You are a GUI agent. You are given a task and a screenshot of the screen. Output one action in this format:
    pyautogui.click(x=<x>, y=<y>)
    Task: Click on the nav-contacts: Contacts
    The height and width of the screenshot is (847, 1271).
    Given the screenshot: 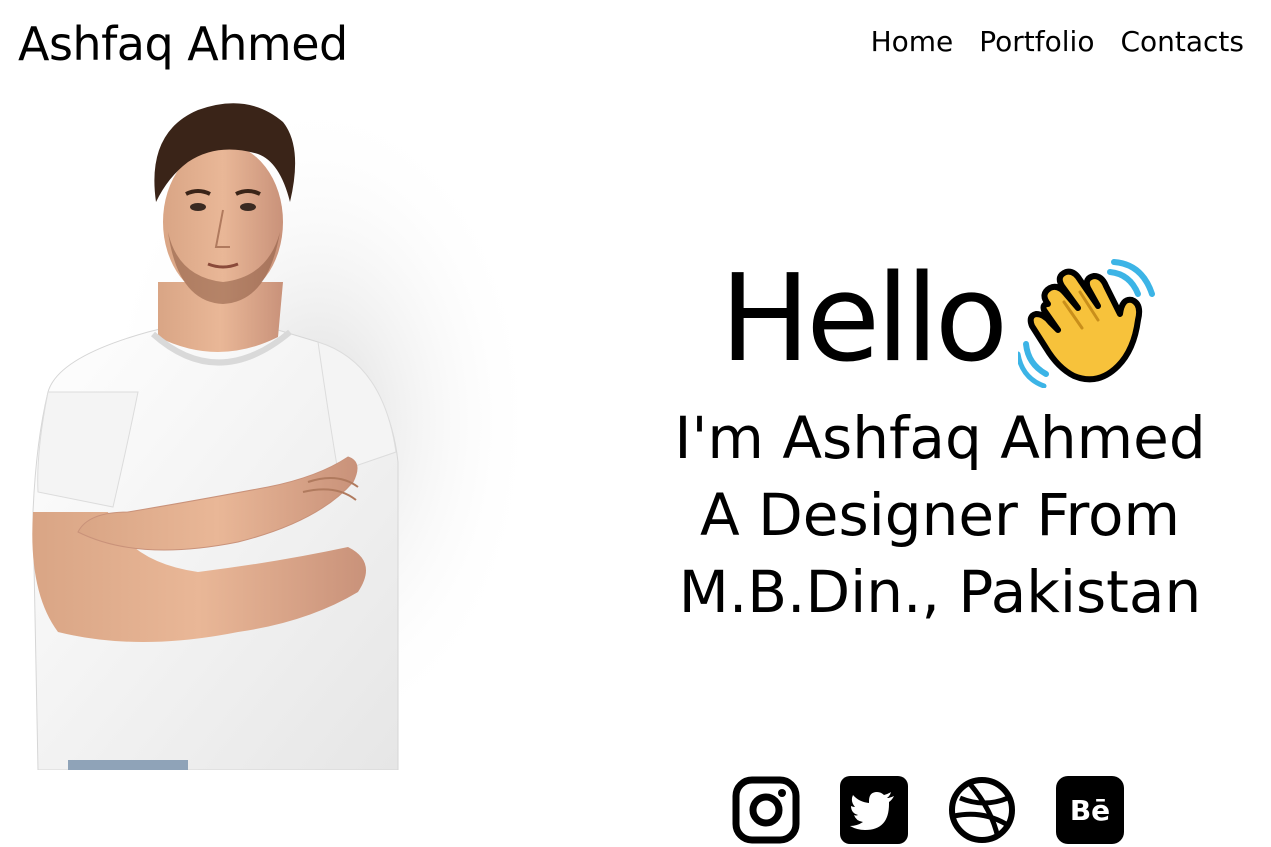 What is the action you would take?
    pyautogui.click(x=1182, y=42)
    